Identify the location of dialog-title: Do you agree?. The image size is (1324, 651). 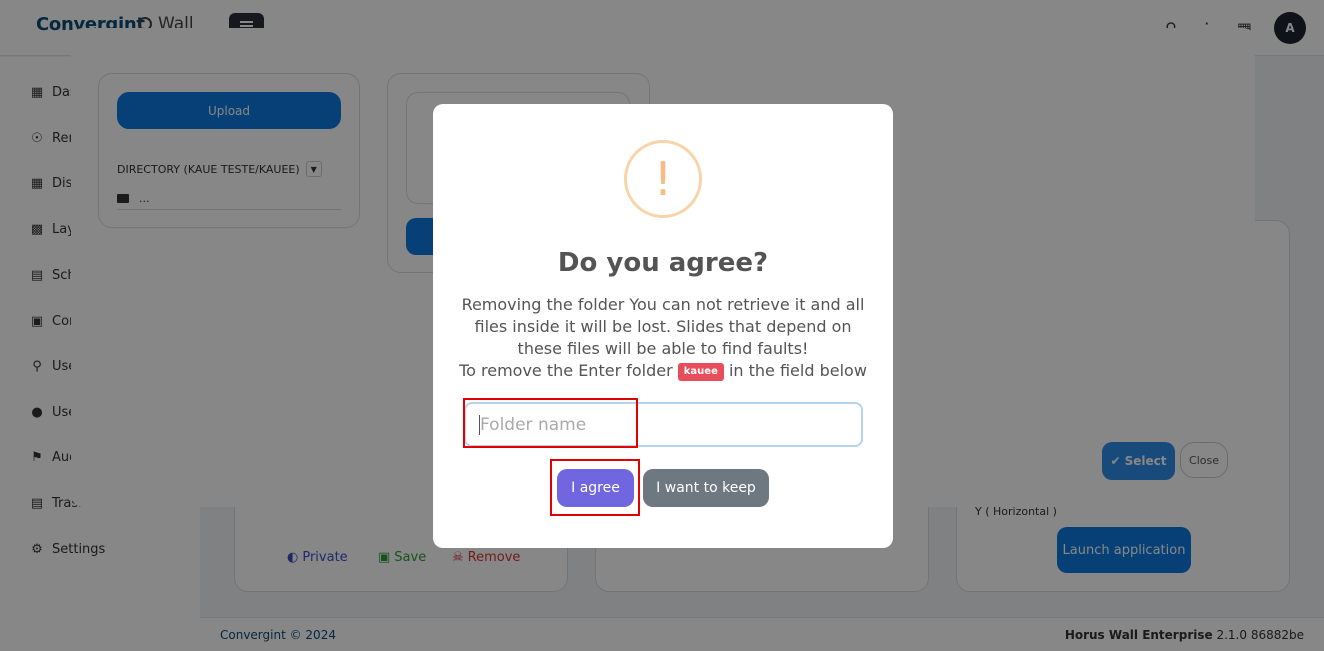
(663, 263).